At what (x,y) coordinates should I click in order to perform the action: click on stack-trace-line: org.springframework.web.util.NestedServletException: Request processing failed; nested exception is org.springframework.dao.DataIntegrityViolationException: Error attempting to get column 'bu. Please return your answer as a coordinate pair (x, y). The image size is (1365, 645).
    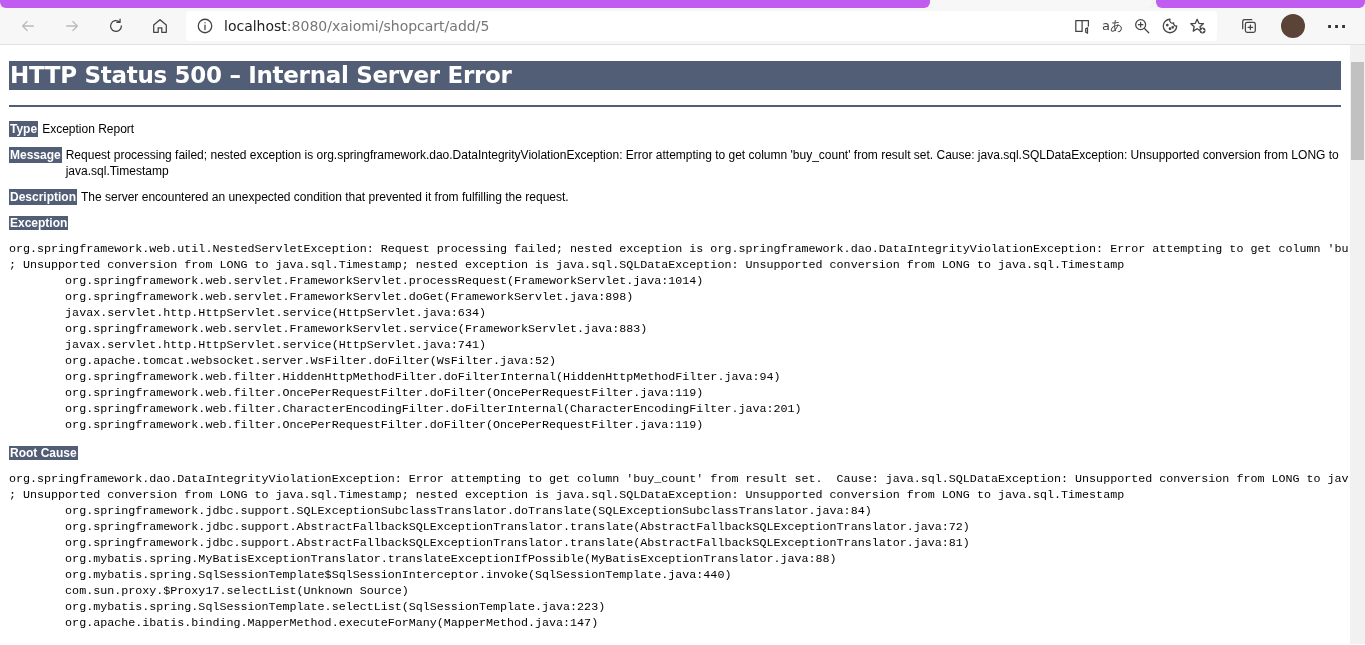
    Looking at the image, I should click on (679, 249).